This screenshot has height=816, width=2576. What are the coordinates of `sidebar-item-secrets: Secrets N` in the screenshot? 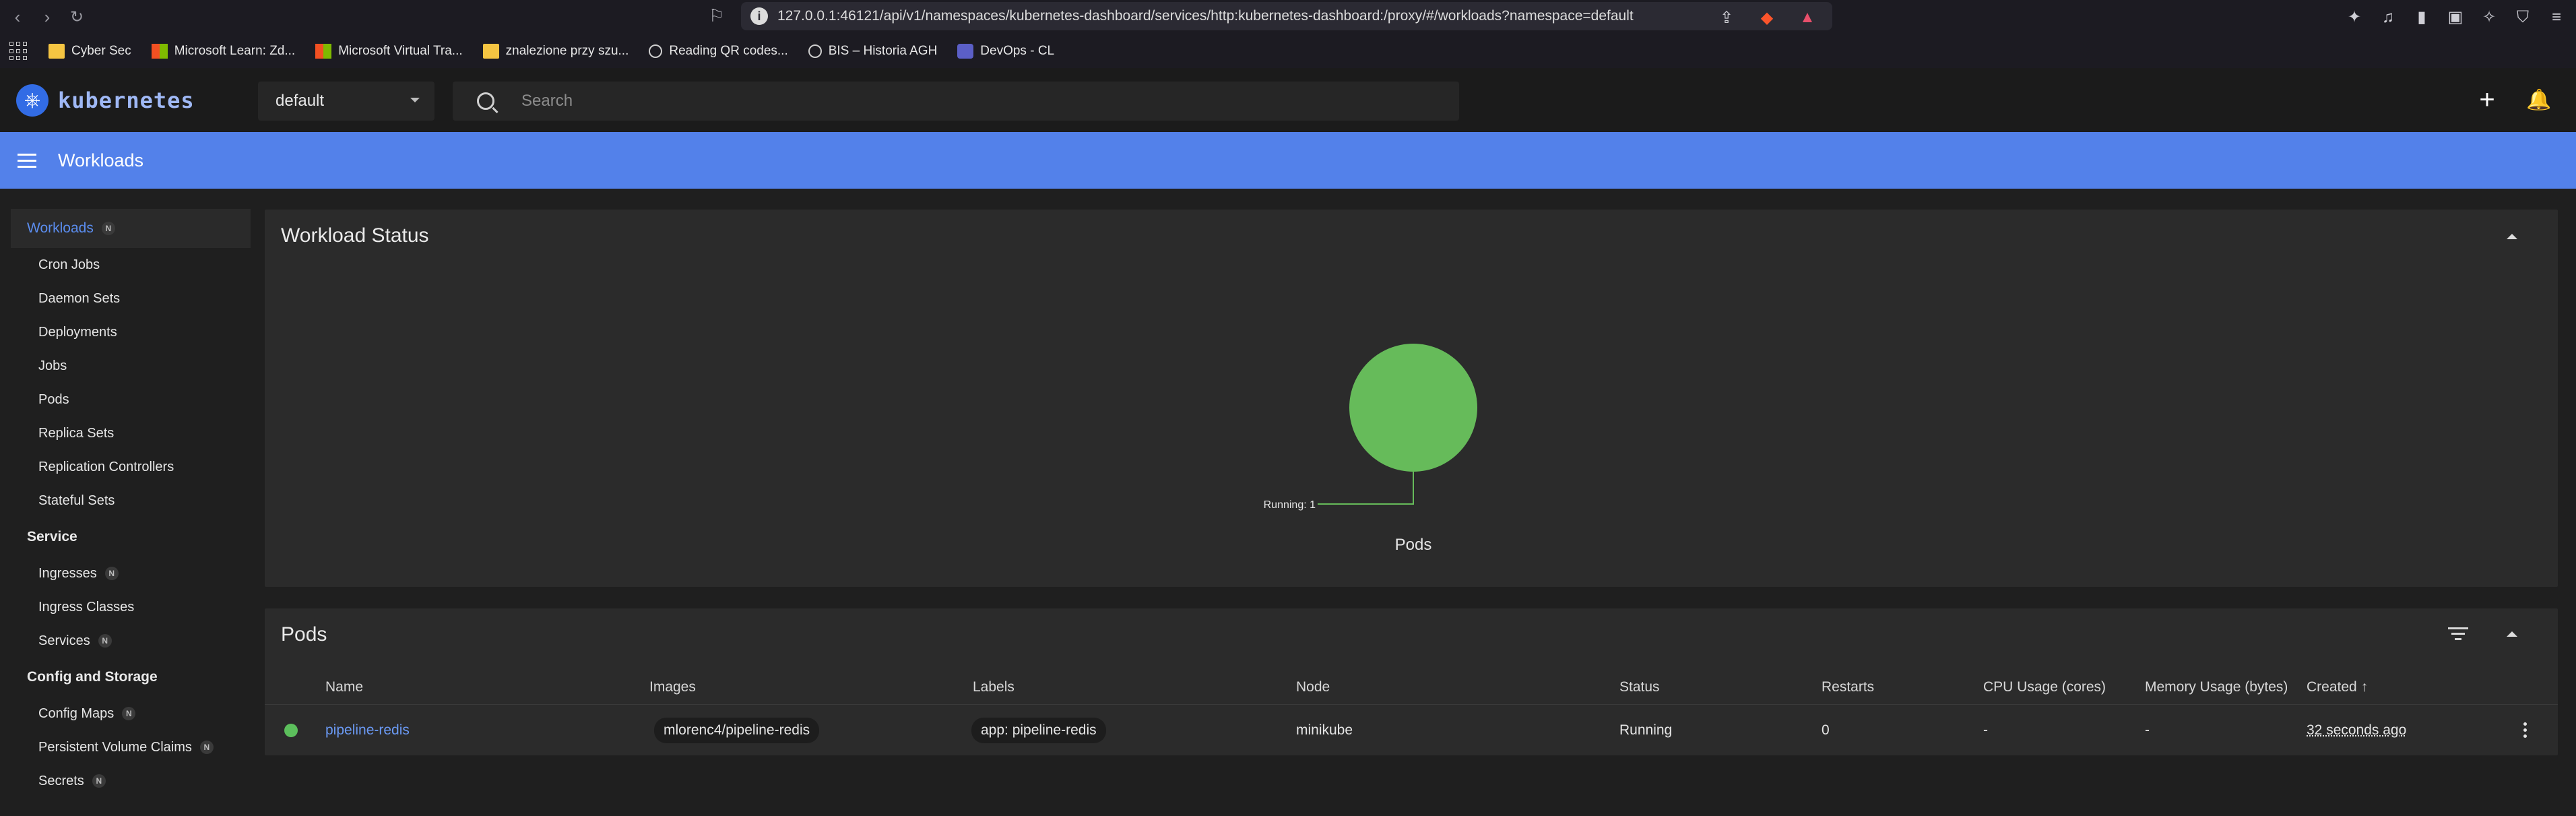 It's located at (128, 781).